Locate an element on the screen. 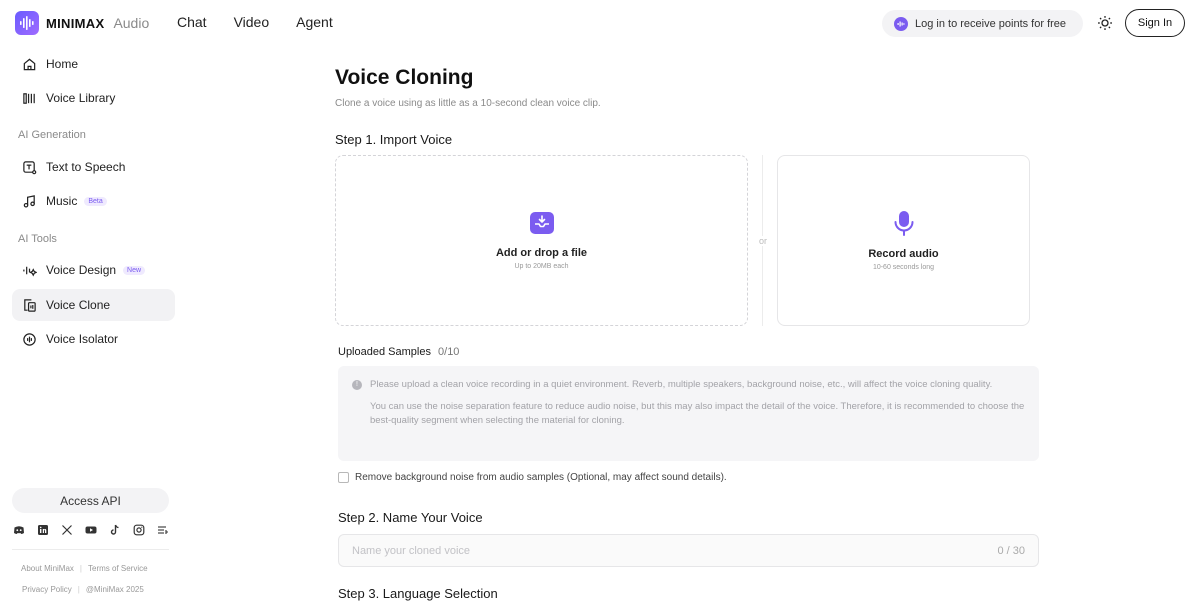 The width and height of the screenshot is (1200, 610). sidebar-item-label: Voice Isolator is located at coordinates (82, 339).